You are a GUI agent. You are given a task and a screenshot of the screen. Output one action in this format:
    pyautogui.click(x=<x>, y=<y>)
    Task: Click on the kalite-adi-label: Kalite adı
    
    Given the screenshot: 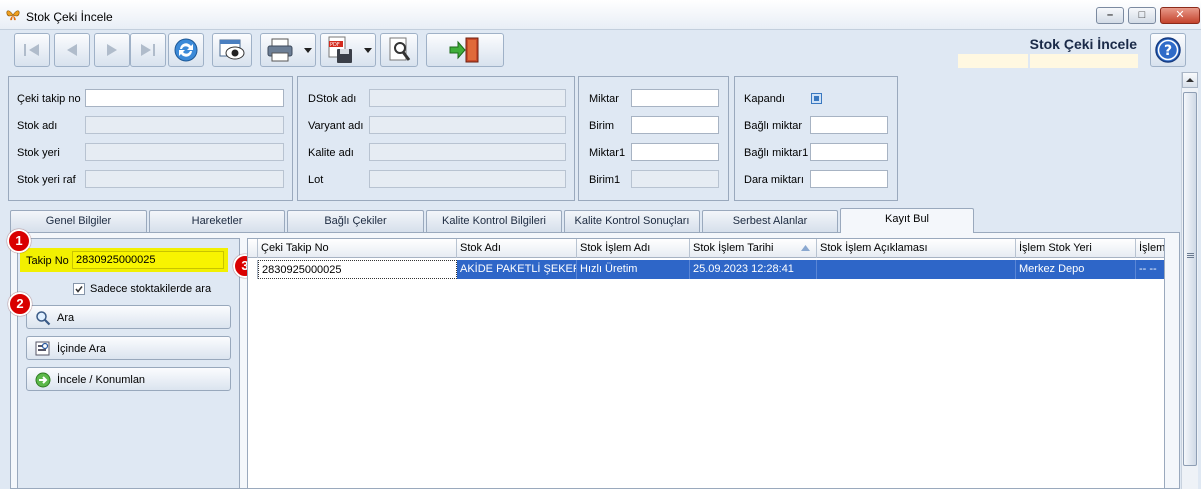 What is the action you would take?
    pyautogui.click(x=331, y=153)
    